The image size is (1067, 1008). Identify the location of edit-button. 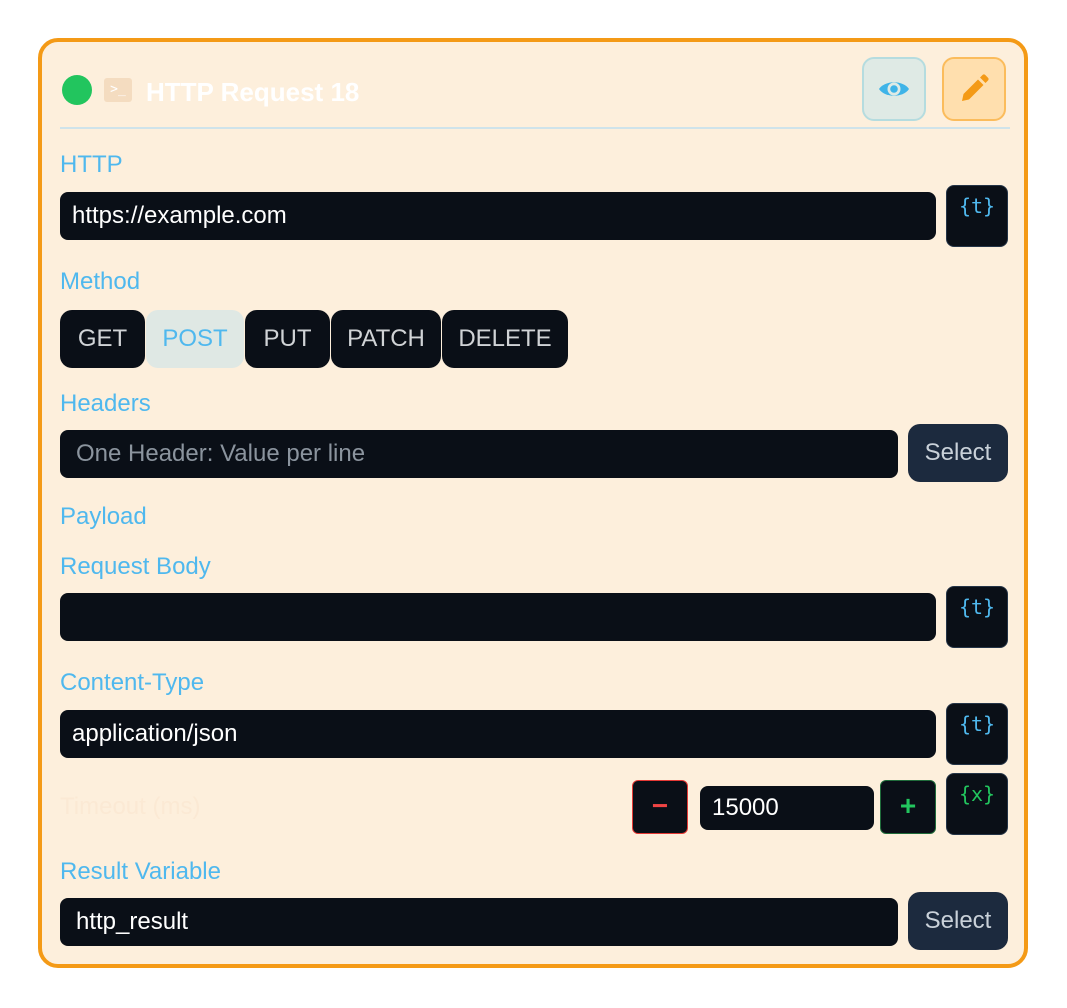
(974, 89).